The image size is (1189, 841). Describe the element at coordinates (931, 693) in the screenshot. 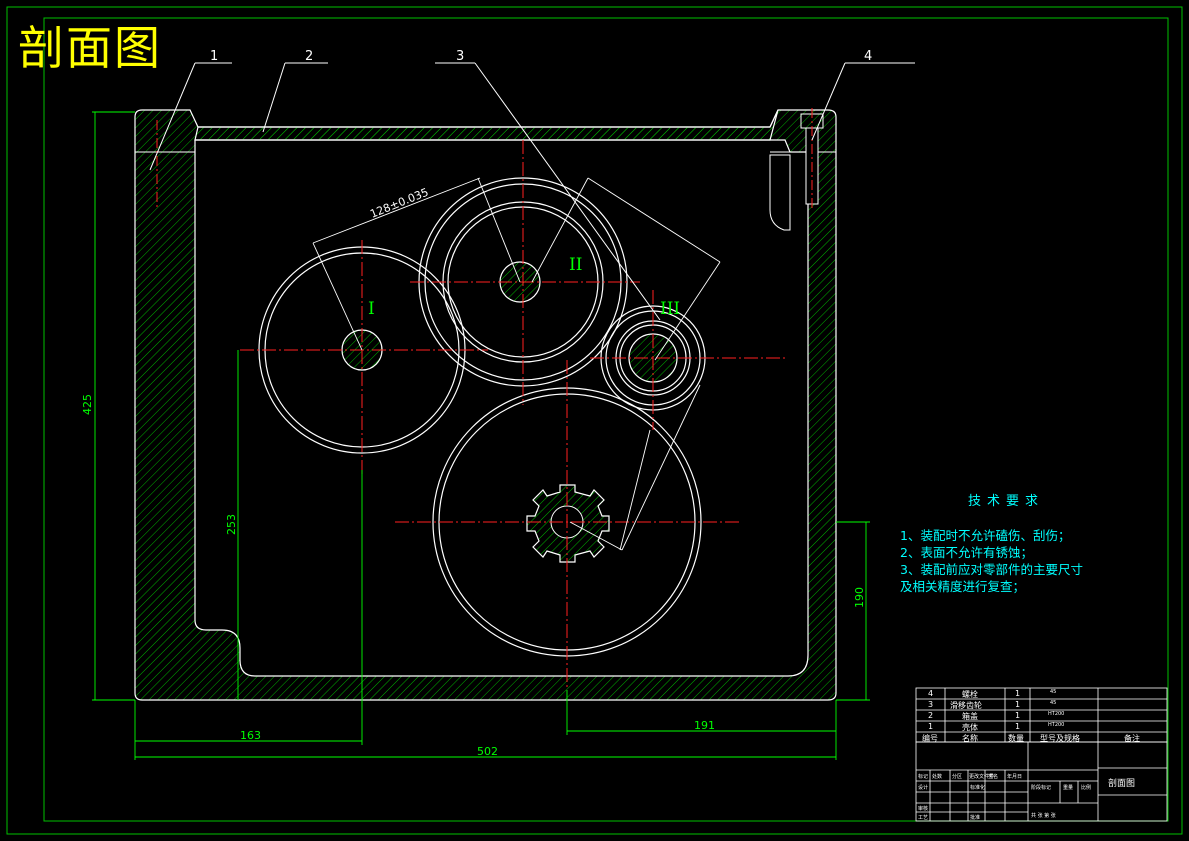

I see `bom-row-no: 4` at that location.